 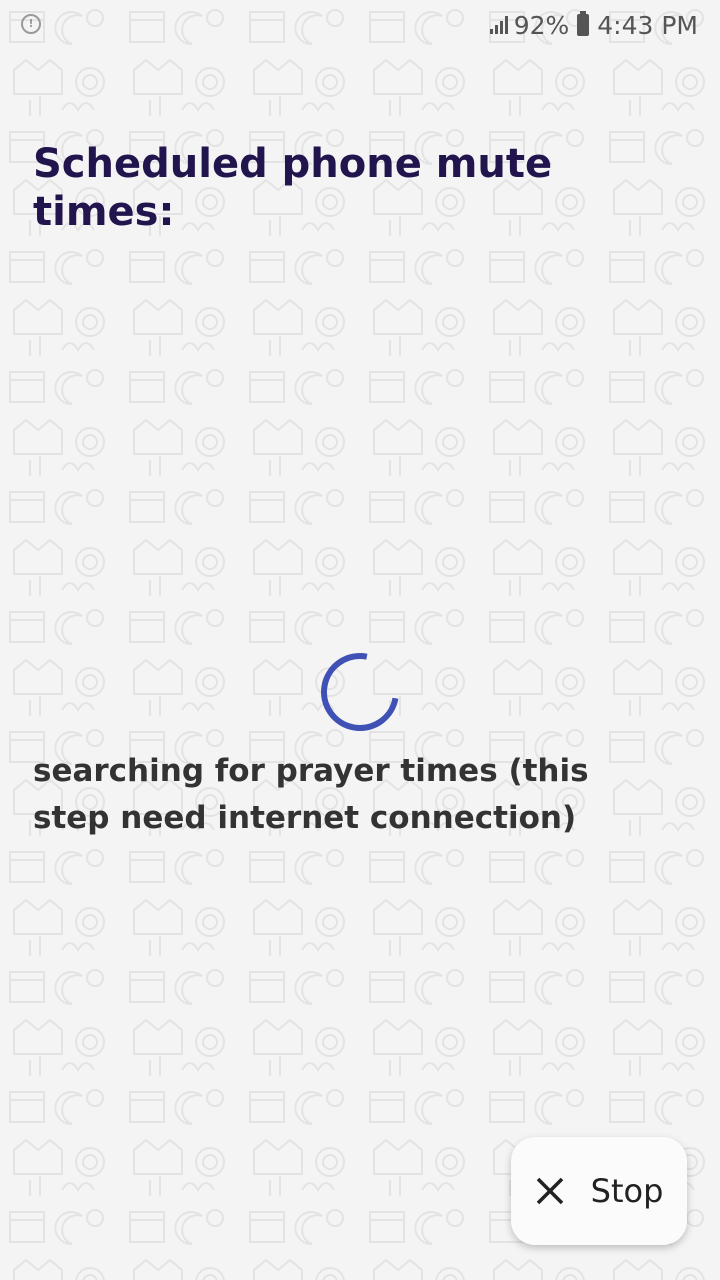 What do you see at coordinates (583, 23) in the screenshot?
I see `battery-icon` at bounding box center [583, 23].